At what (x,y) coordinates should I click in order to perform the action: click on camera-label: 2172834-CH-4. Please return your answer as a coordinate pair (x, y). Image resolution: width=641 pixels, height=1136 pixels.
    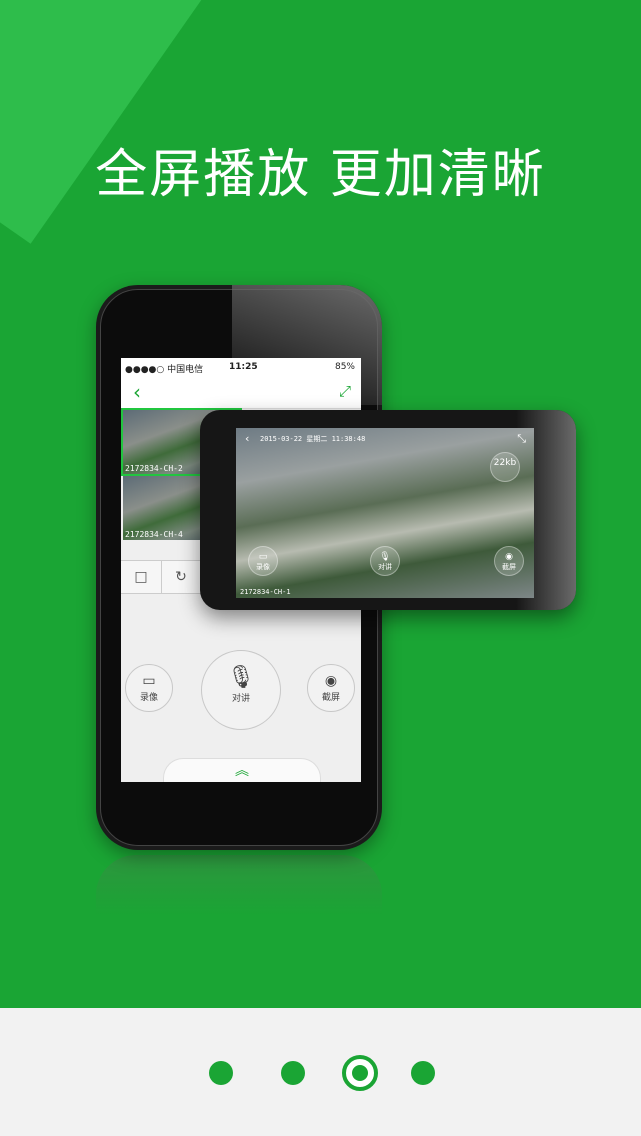
    Looking at the image, I should click on (154, 534).